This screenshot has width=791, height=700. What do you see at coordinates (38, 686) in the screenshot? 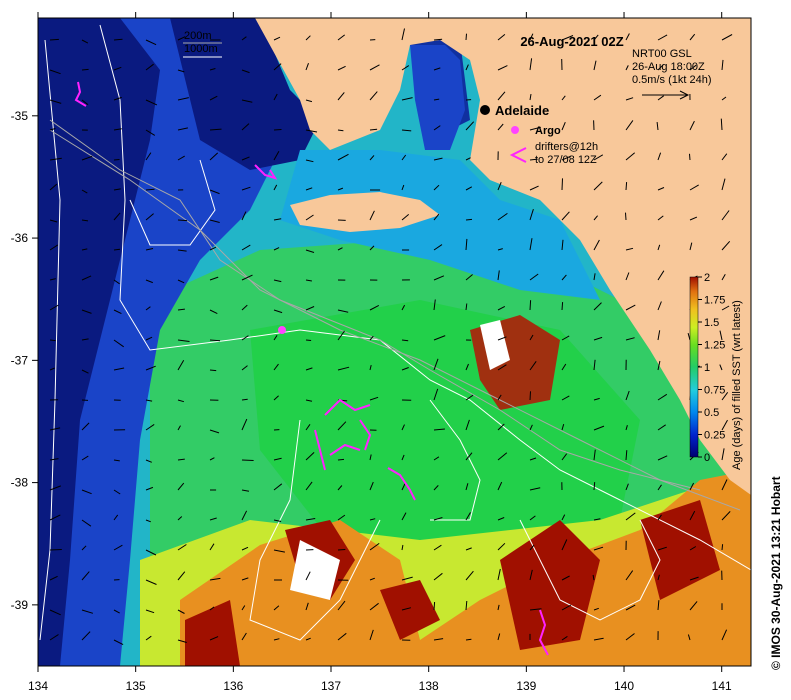
I see `lon-tick-label: 134` at bounding box center [38, 686].